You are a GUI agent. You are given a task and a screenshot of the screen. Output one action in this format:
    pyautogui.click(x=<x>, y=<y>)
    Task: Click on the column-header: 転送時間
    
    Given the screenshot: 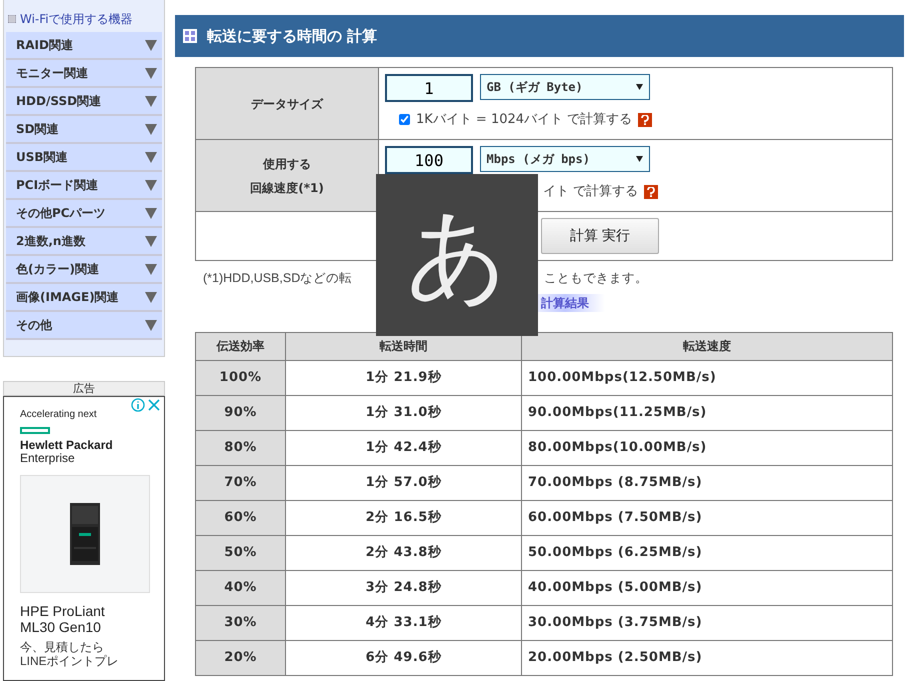 What is the action you would take?
    pyautogui.click(x=404, y=346)
    